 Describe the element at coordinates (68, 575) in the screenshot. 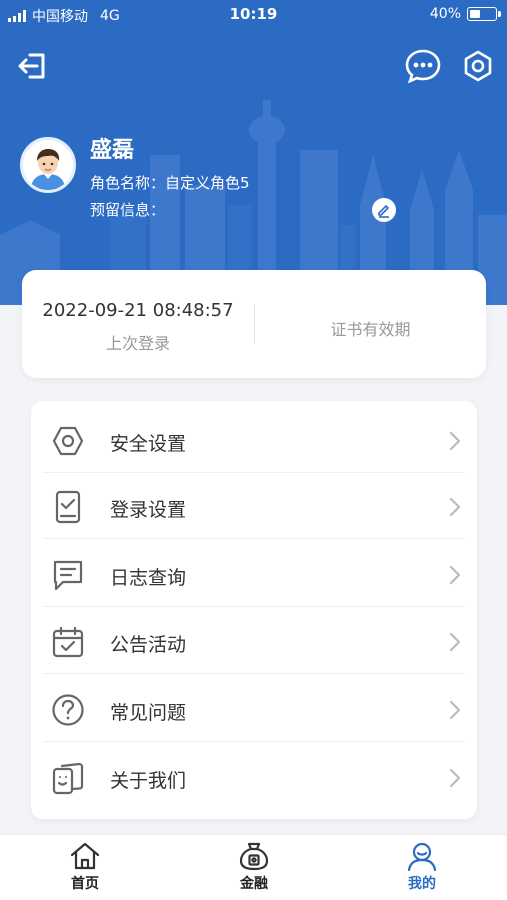

I see `chat-log-icon` at that location.